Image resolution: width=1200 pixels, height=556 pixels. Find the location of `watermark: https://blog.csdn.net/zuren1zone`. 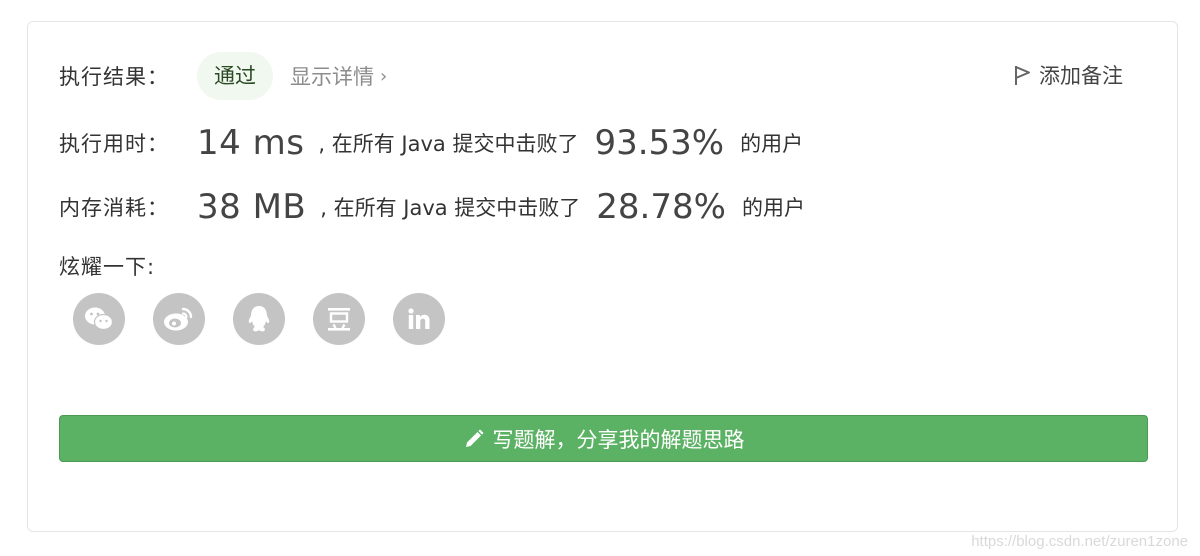

watermark: https://blog.csdn.net/zuren1zone is located at coordinates (1079, 541).